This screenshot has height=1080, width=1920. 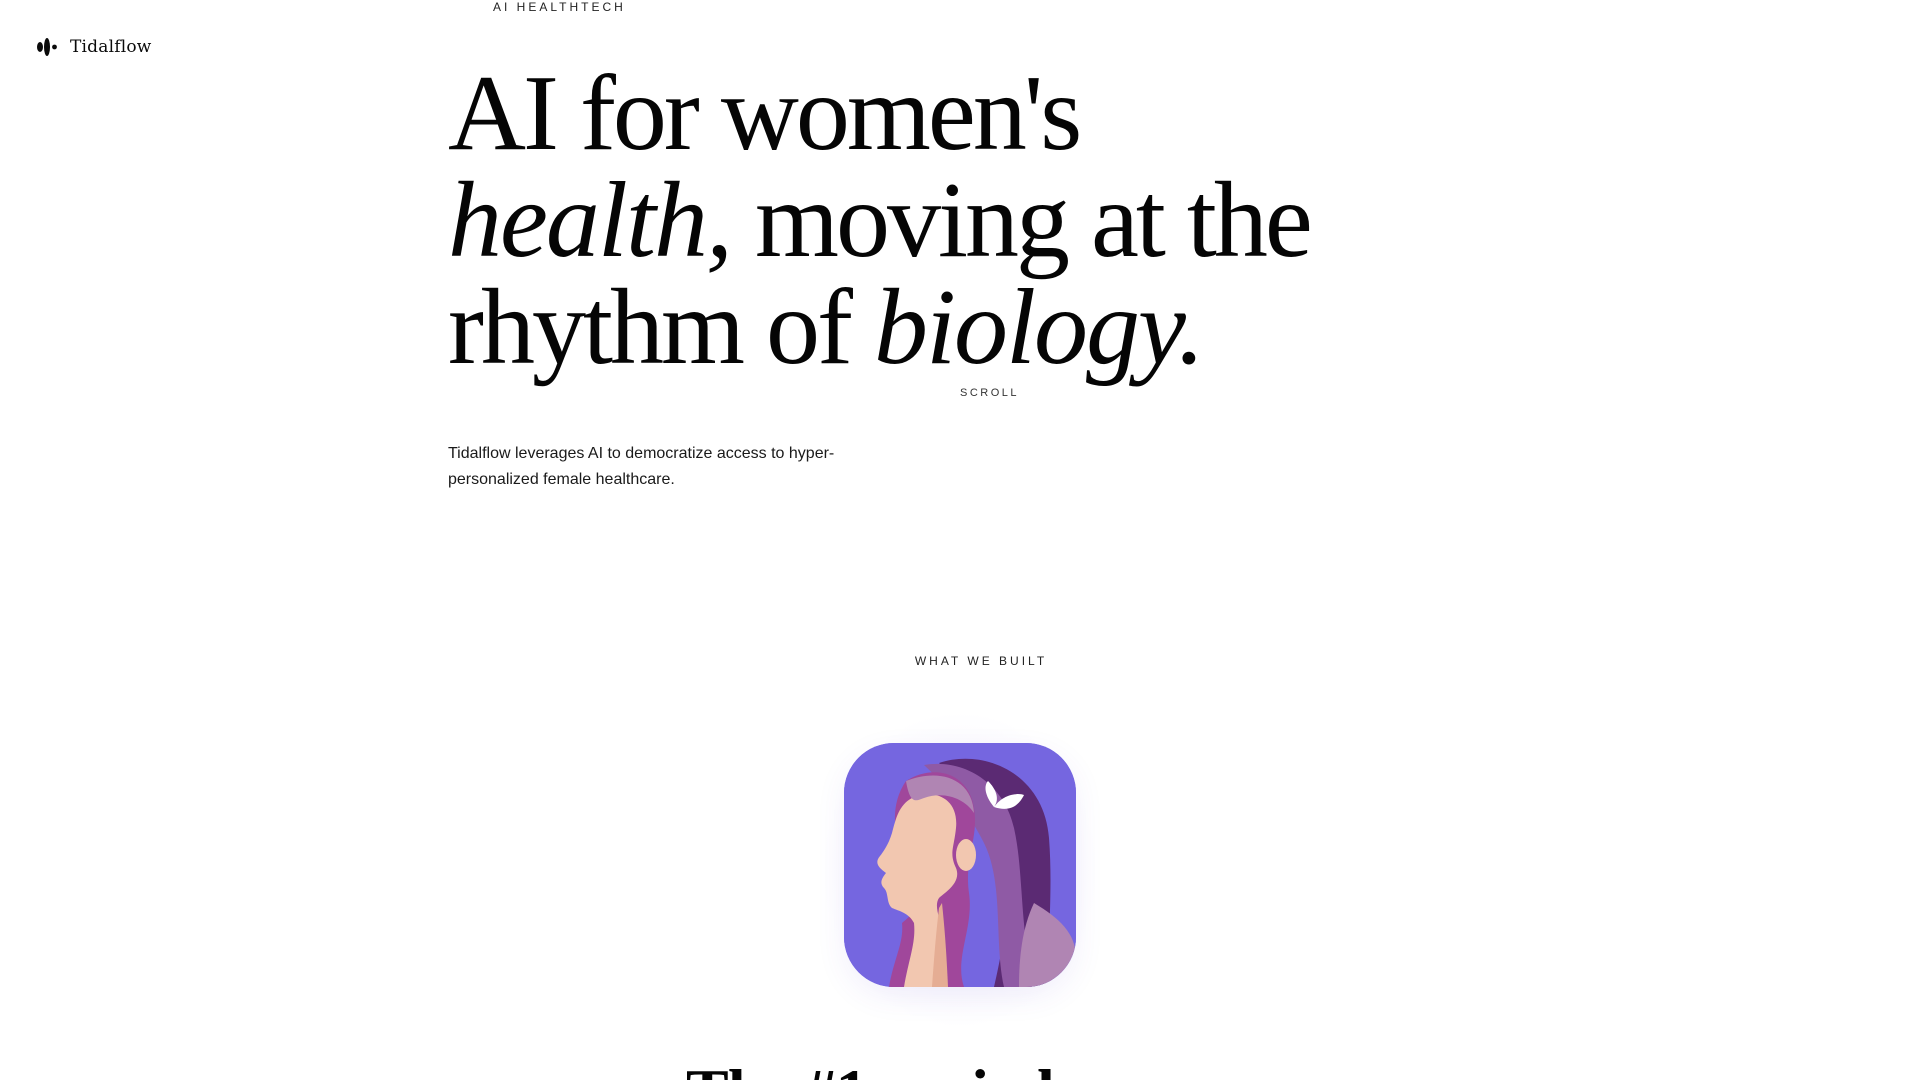 I want to click on brand-name: Tidalflow, so click(x=111, y=47).